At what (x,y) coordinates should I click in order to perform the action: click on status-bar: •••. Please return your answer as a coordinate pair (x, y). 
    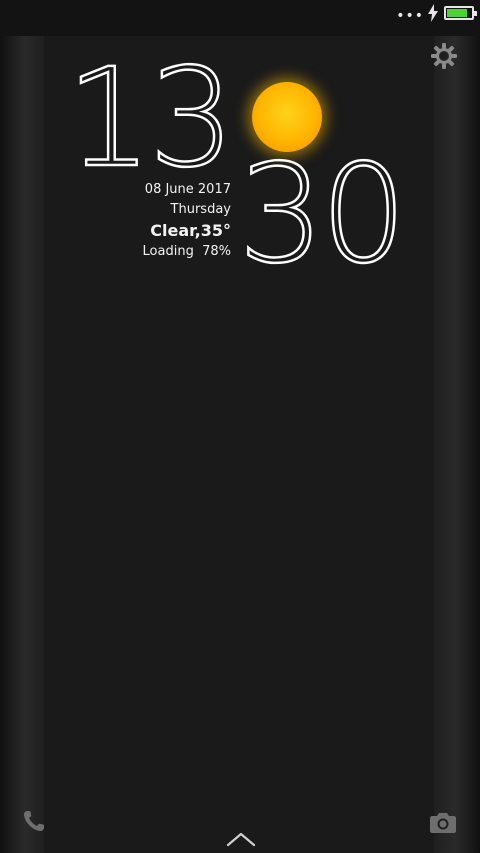
    Looking at the image, I should click on (240, 18).